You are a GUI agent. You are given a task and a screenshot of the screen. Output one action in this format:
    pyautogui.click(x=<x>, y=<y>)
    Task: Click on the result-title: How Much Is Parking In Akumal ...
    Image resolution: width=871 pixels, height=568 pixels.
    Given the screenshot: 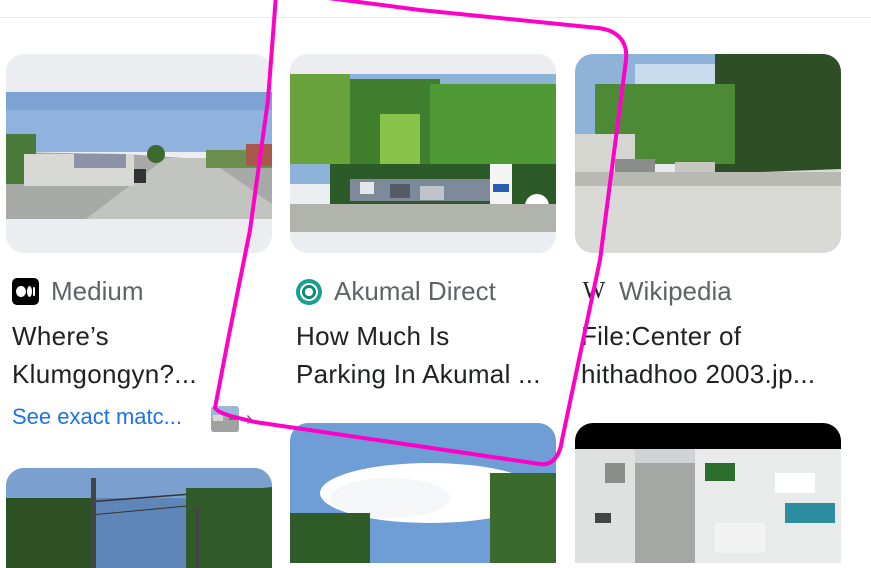 What is the action you would take?
    pyautogui.click(x=431, y=355)
    